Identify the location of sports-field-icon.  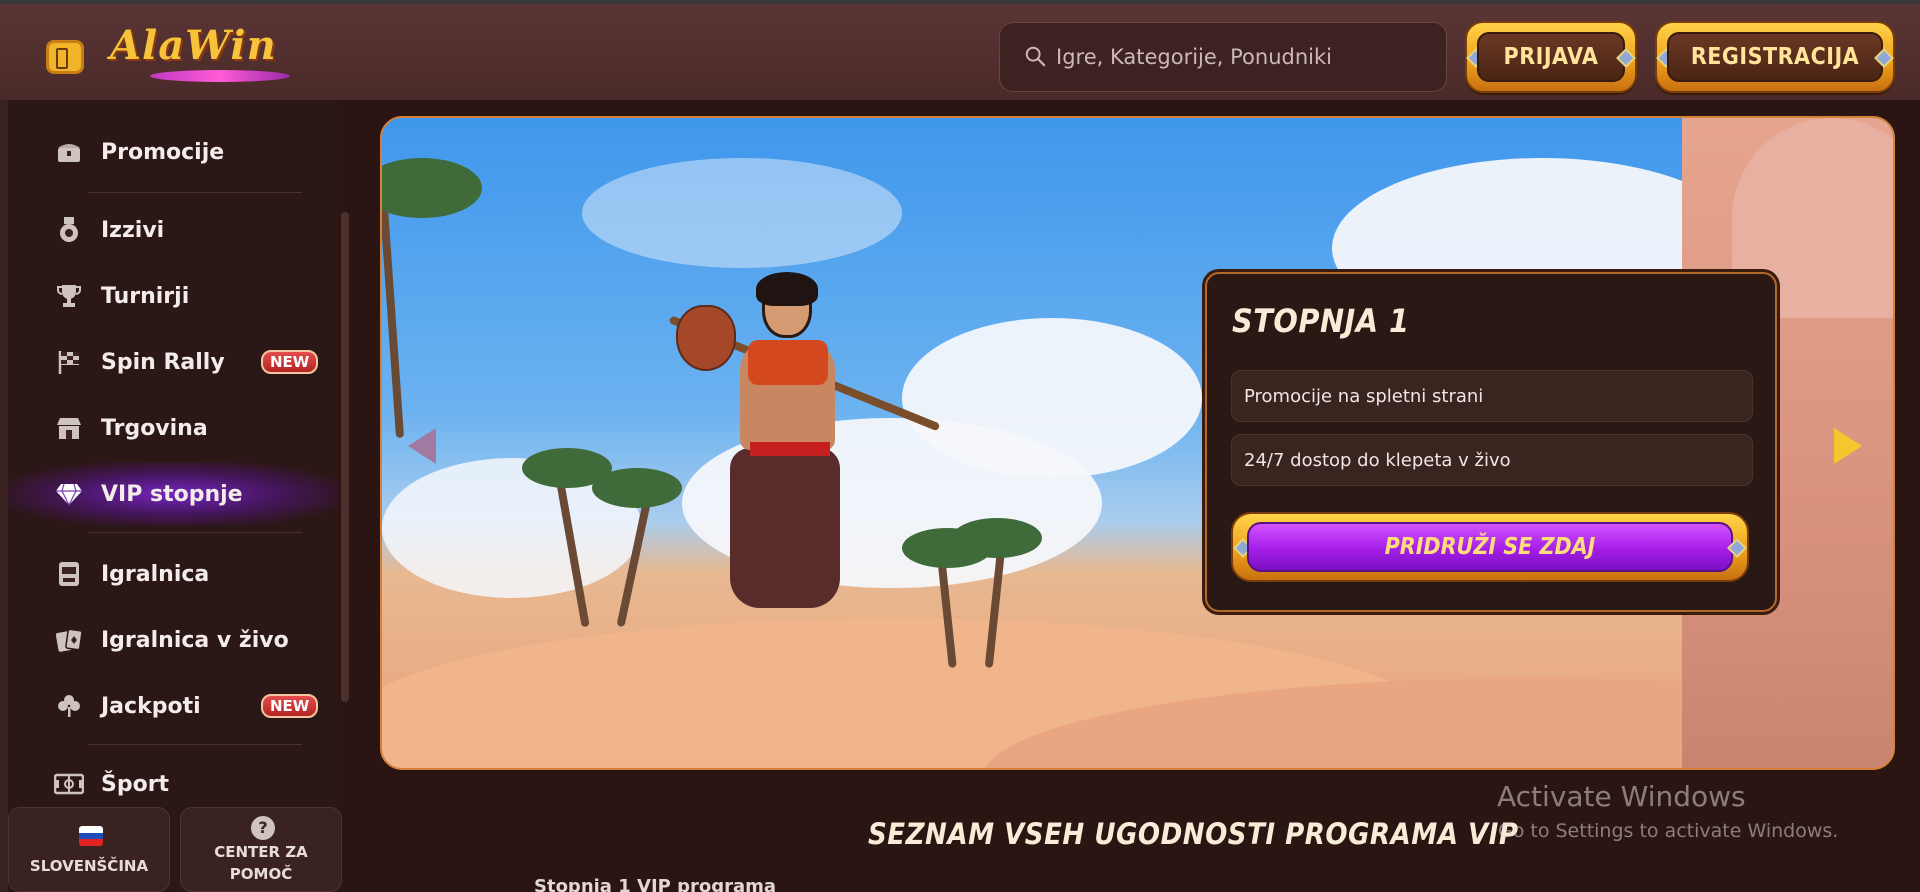
(69, 784).